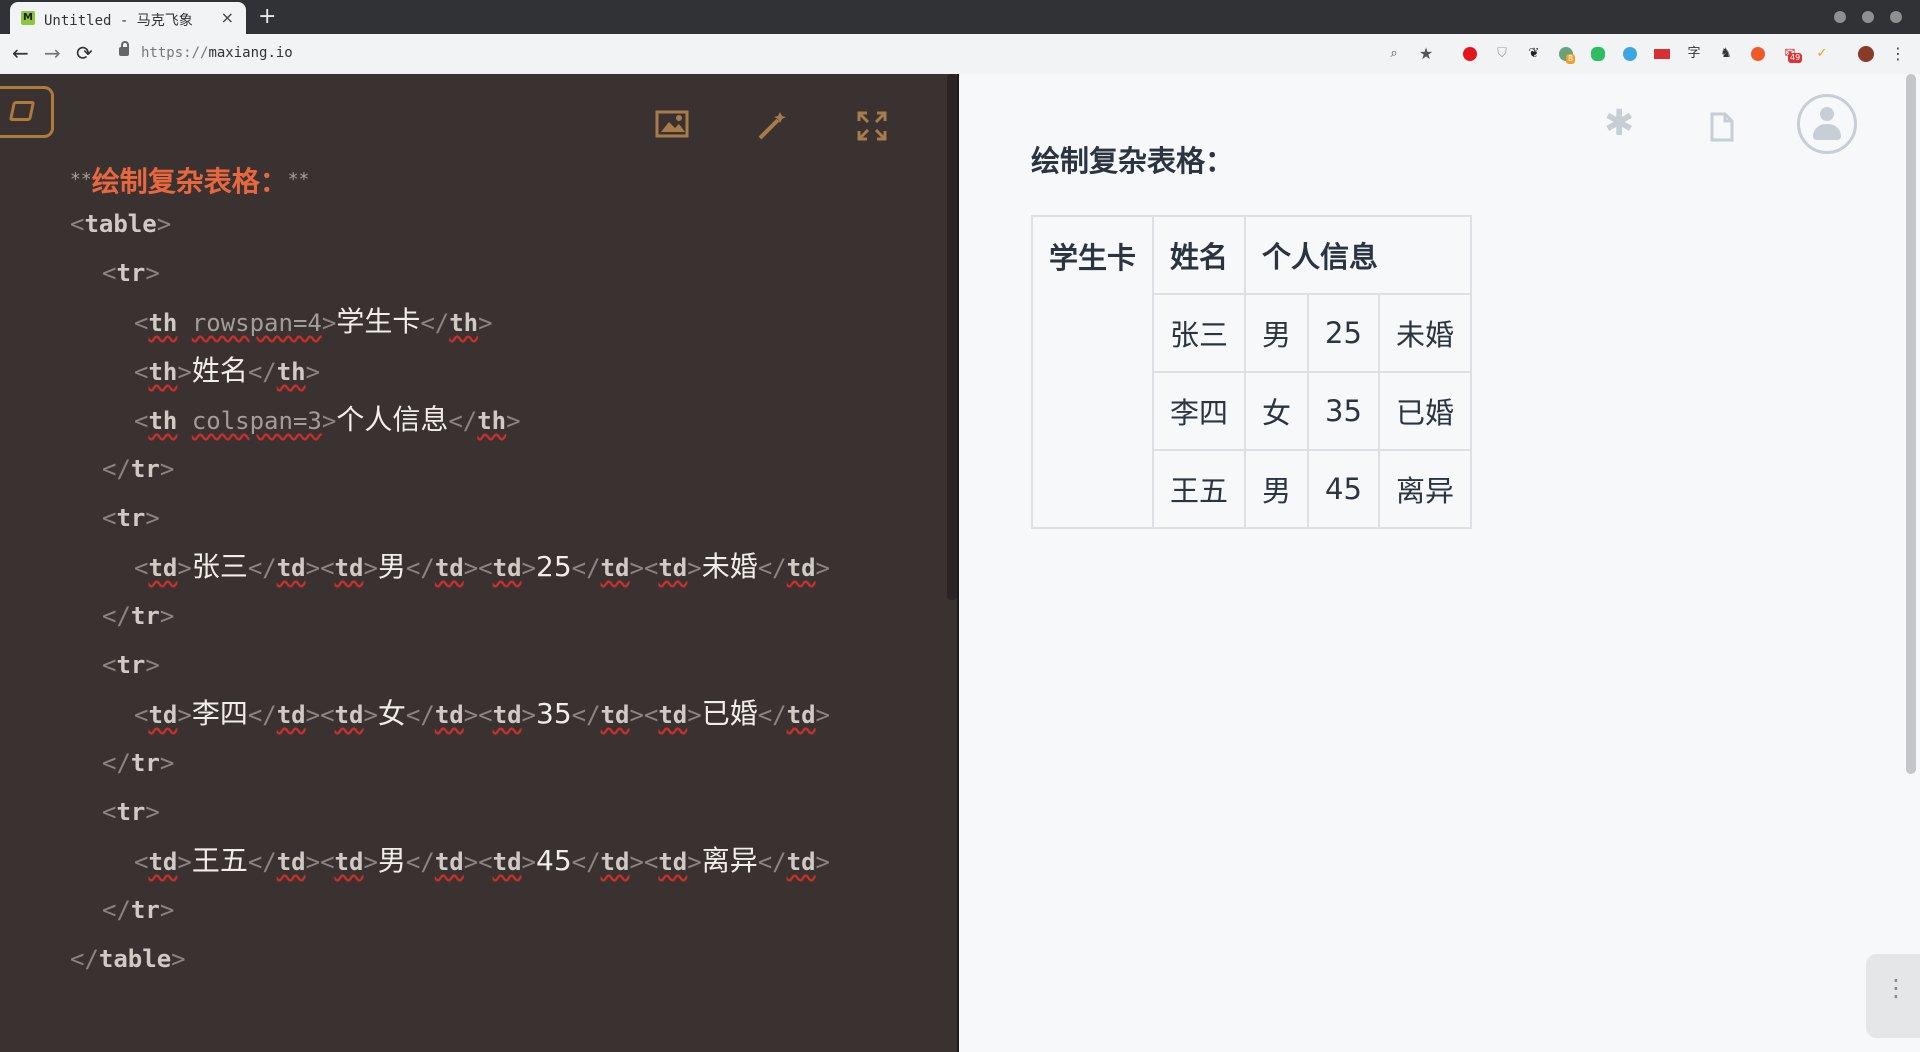  I want to click on paint-icon, so click(1630, 54).